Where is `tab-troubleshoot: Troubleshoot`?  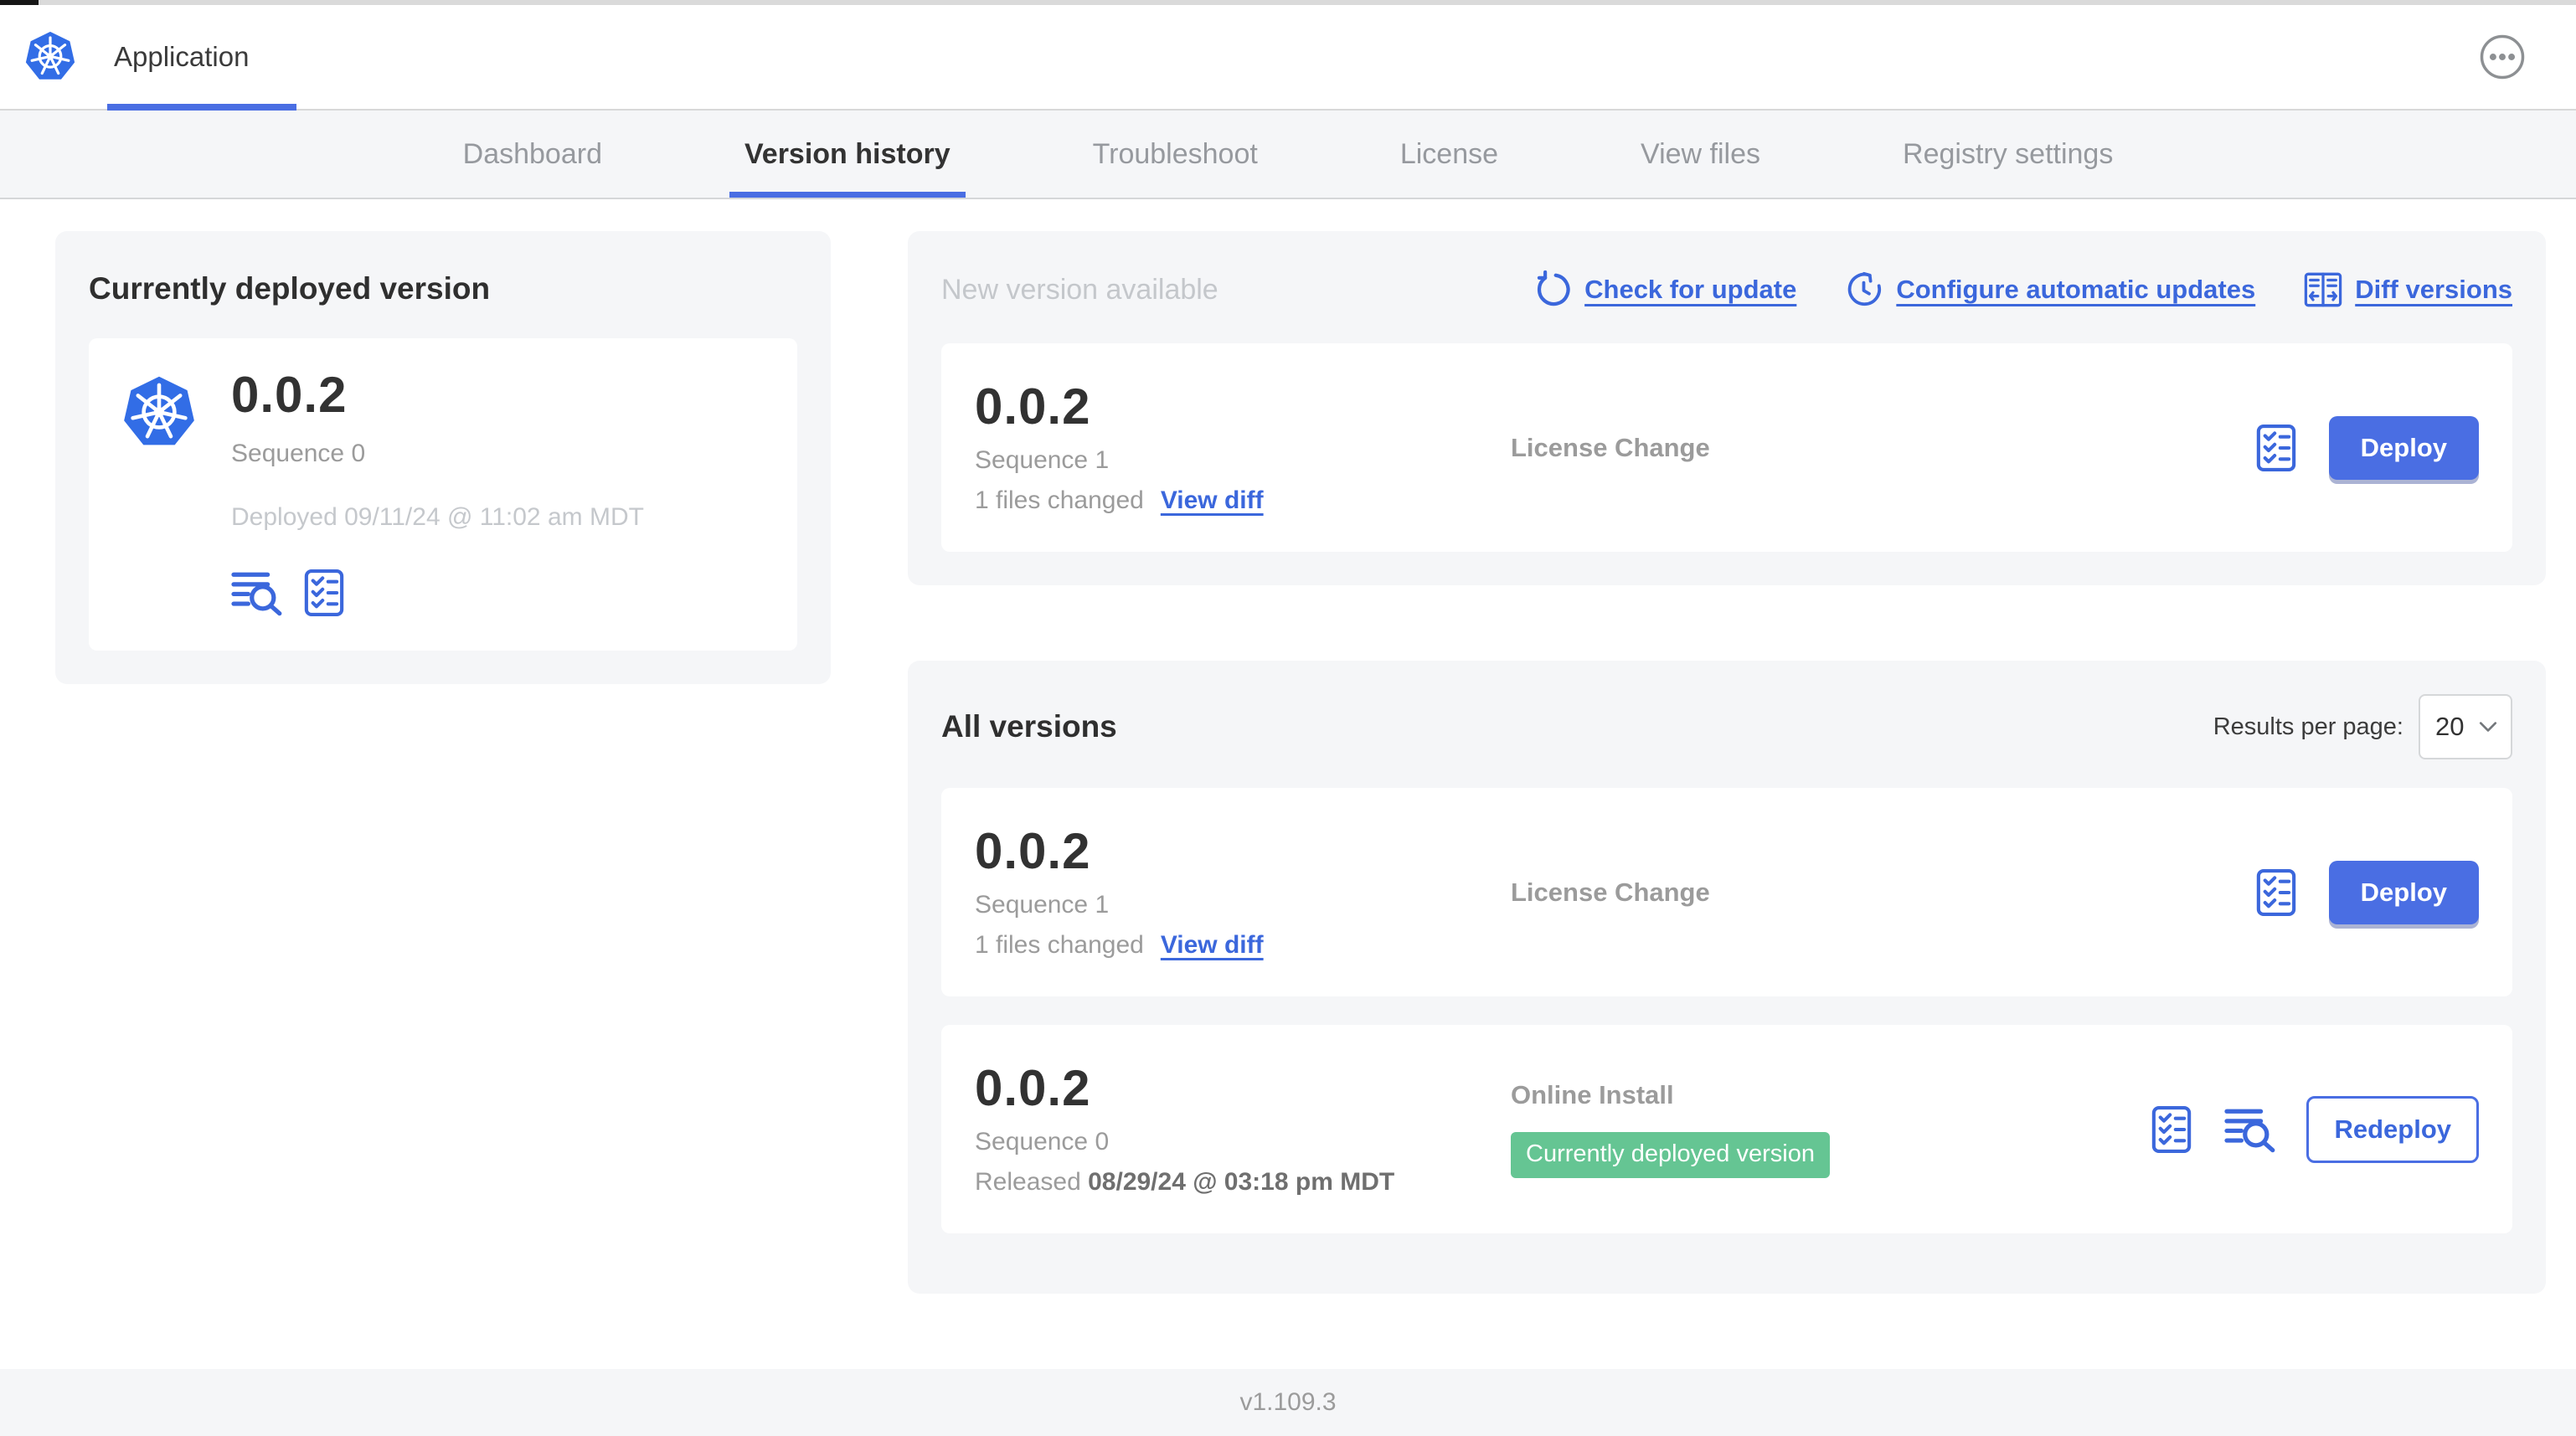 tab-troubleshoot: Troubleshoot is located at coordinates (1175, 154).